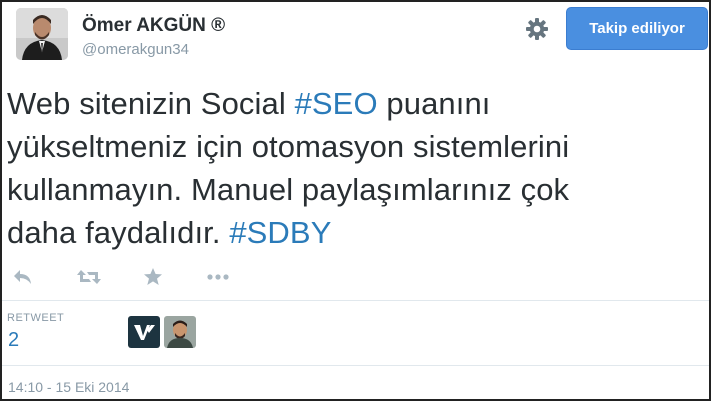  Describe the element at coordinates (153, 26) in the screenshot. I see `display-name: Ömer AKGÜN ®` at that location.